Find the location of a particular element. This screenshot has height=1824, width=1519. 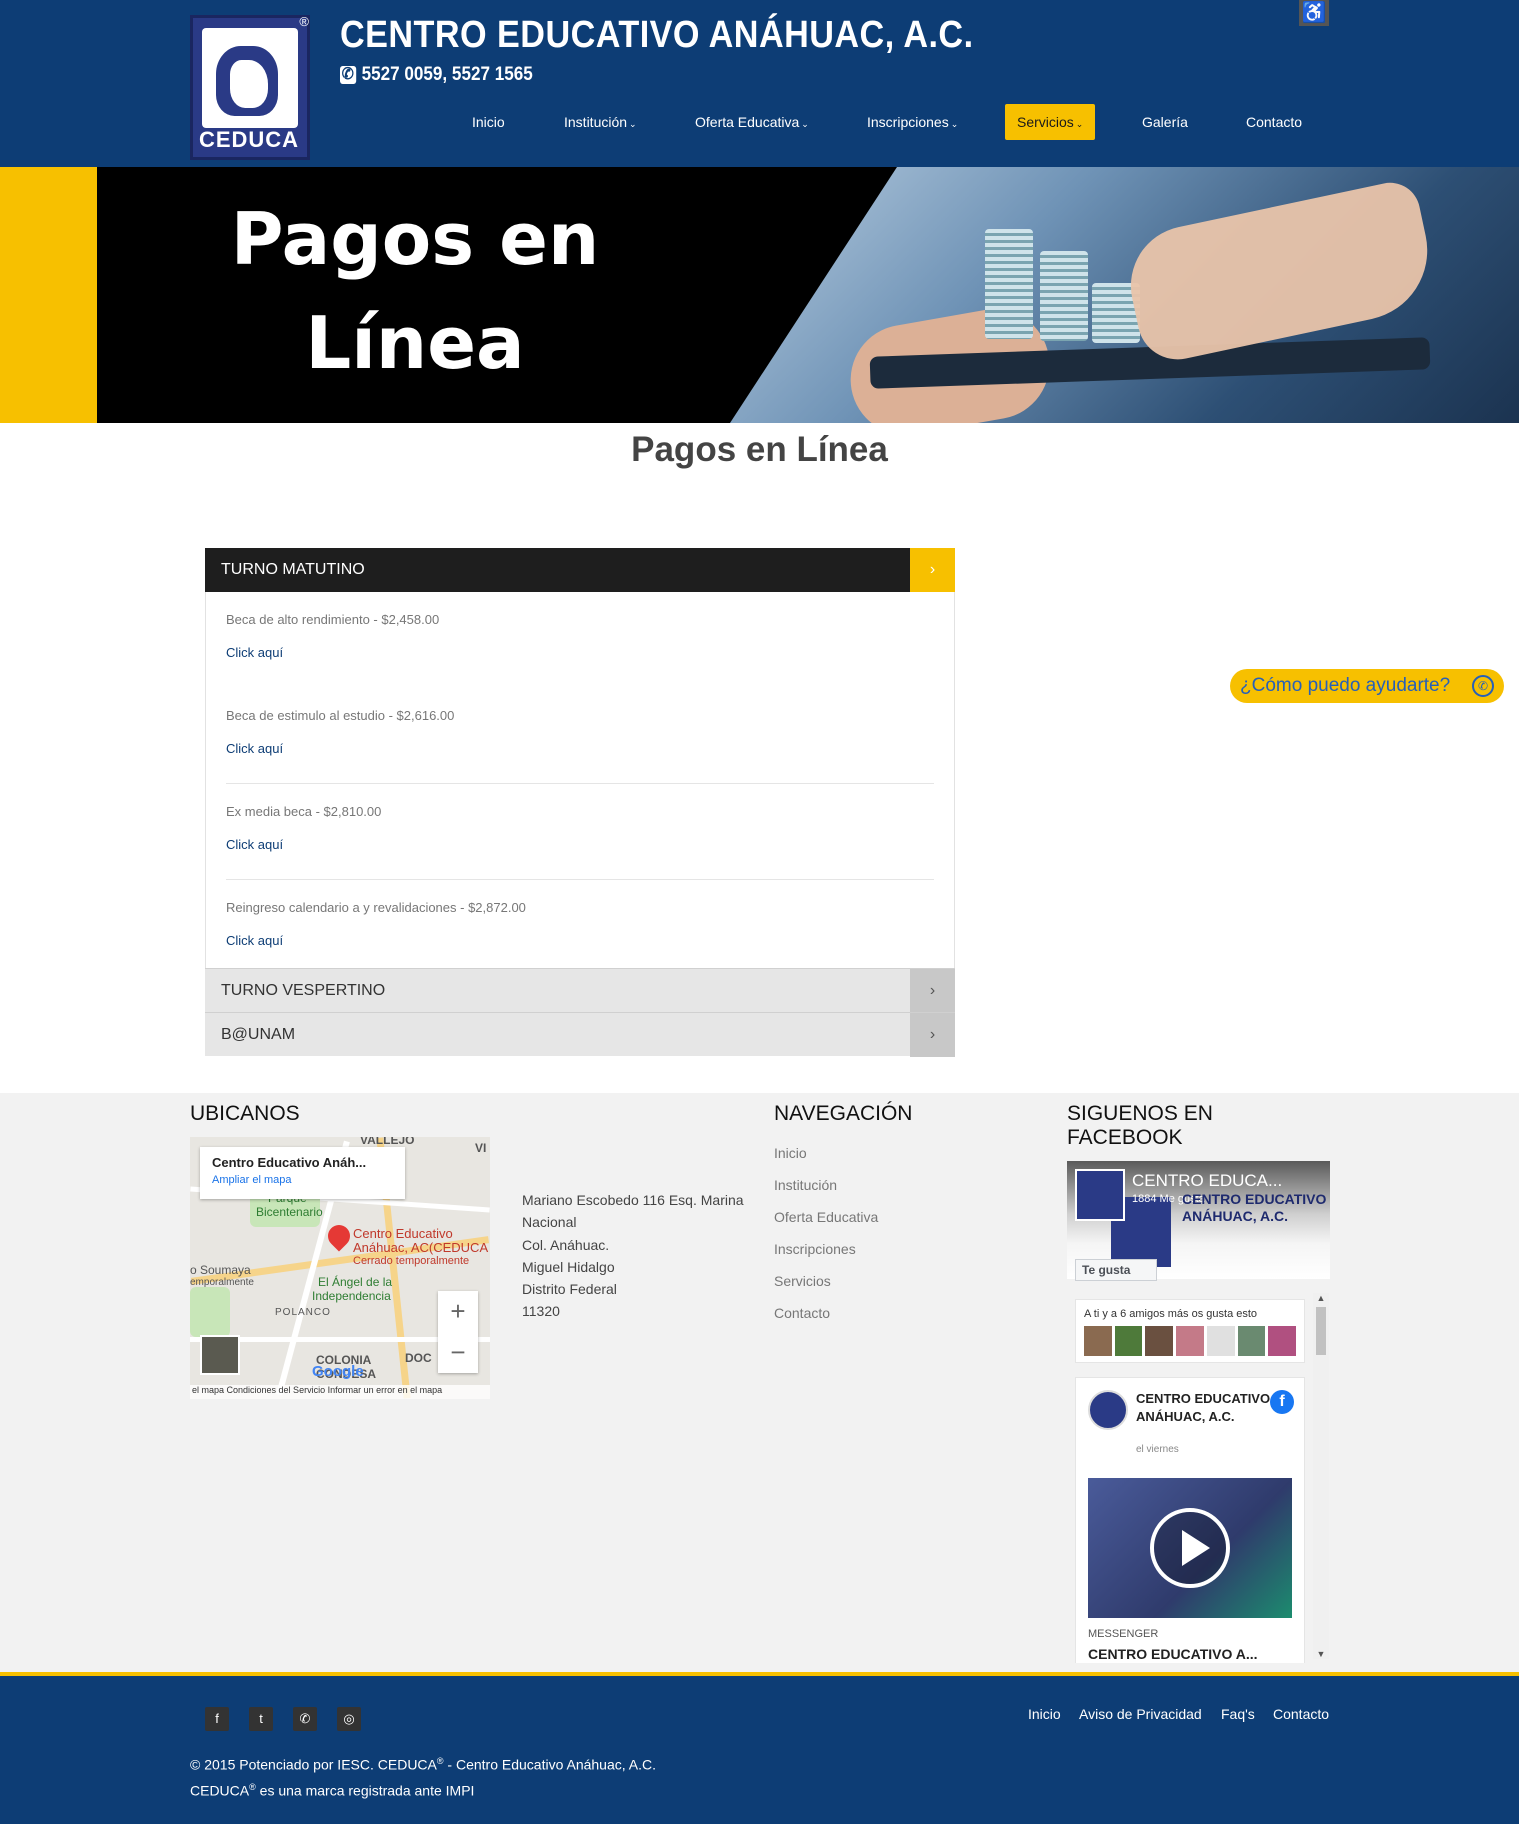

post-video is located at coordinates (1190, 1548).